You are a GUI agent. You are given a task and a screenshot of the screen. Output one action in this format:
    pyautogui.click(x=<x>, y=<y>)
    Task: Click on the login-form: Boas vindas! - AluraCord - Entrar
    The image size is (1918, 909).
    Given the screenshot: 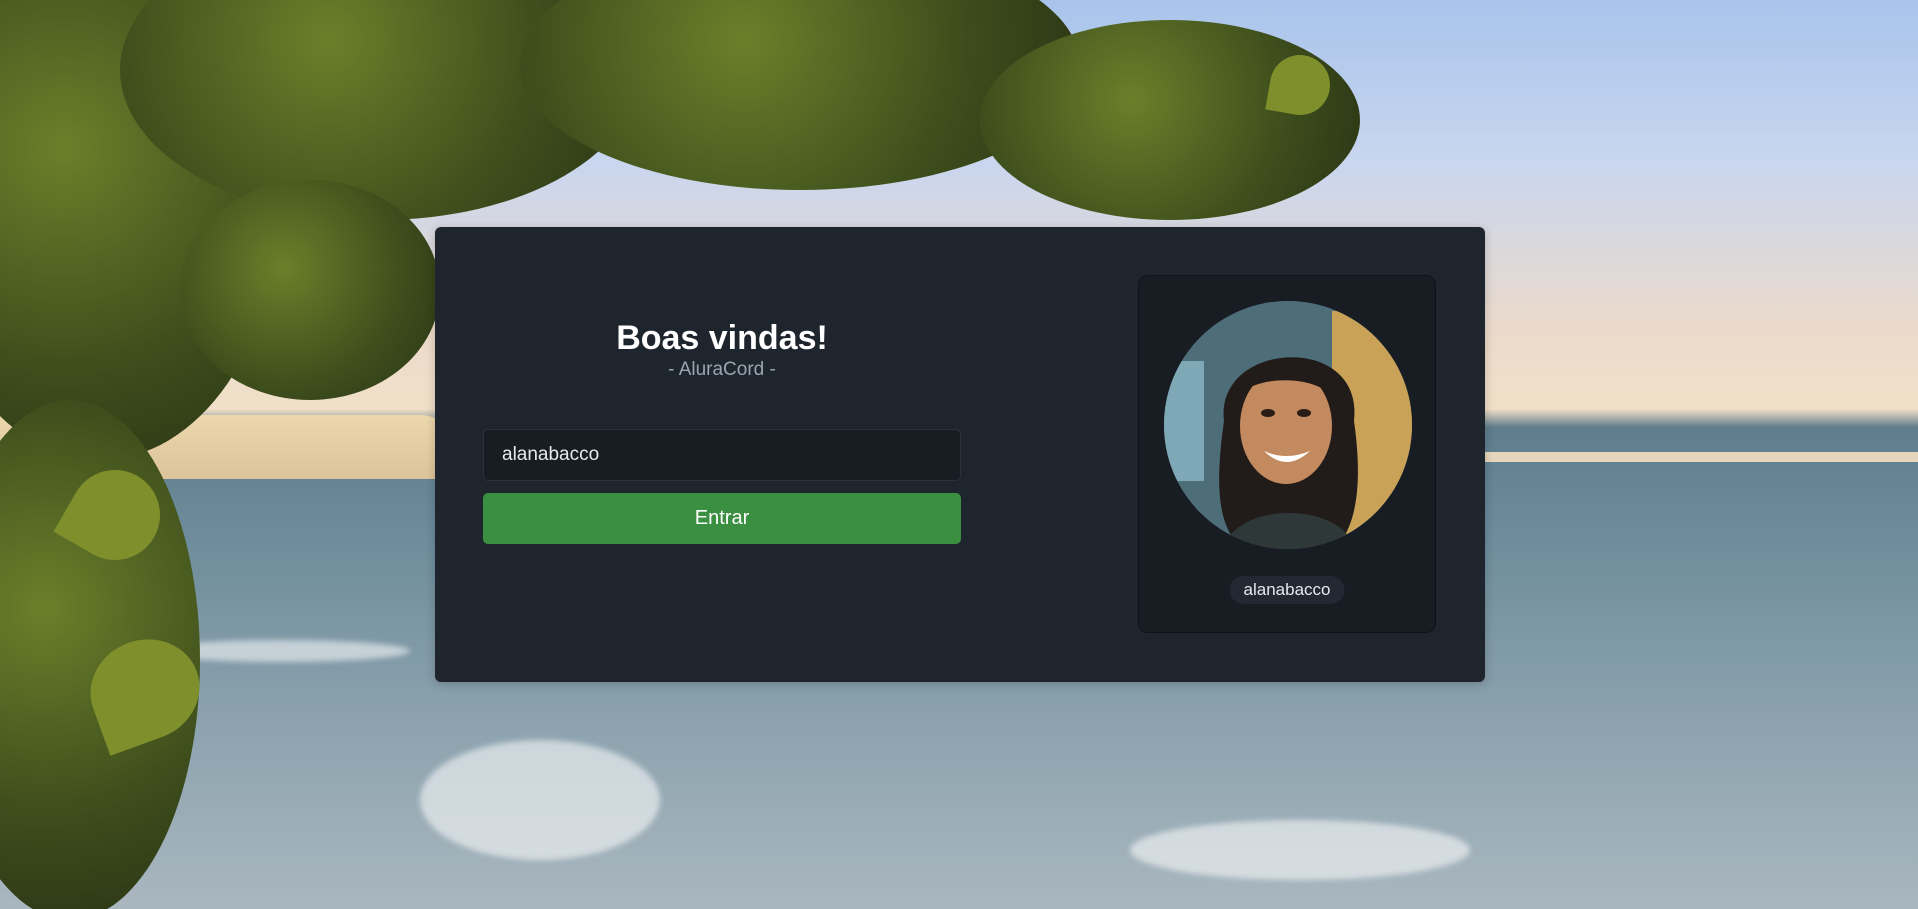 What is the action you would take?
    pyautogui.click(x=722, y=430)
    